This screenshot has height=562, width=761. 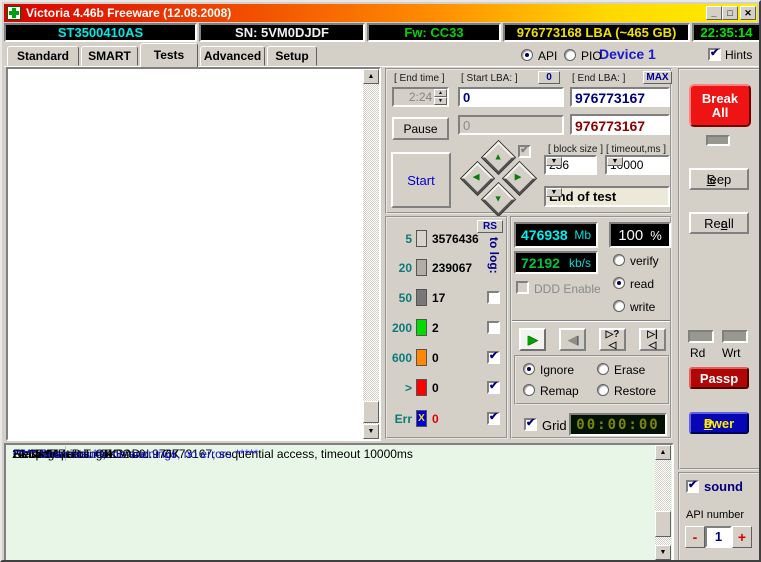 I want to click on maximize-button: □, so click(x=730, y=13).